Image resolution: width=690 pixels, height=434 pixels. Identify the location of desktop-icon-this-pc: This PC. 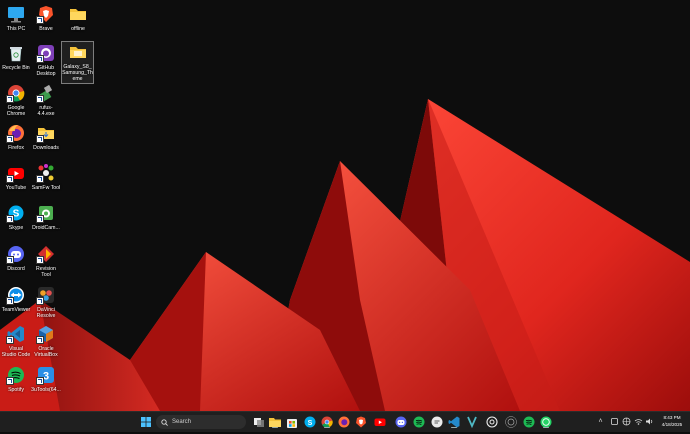
(16, 18).